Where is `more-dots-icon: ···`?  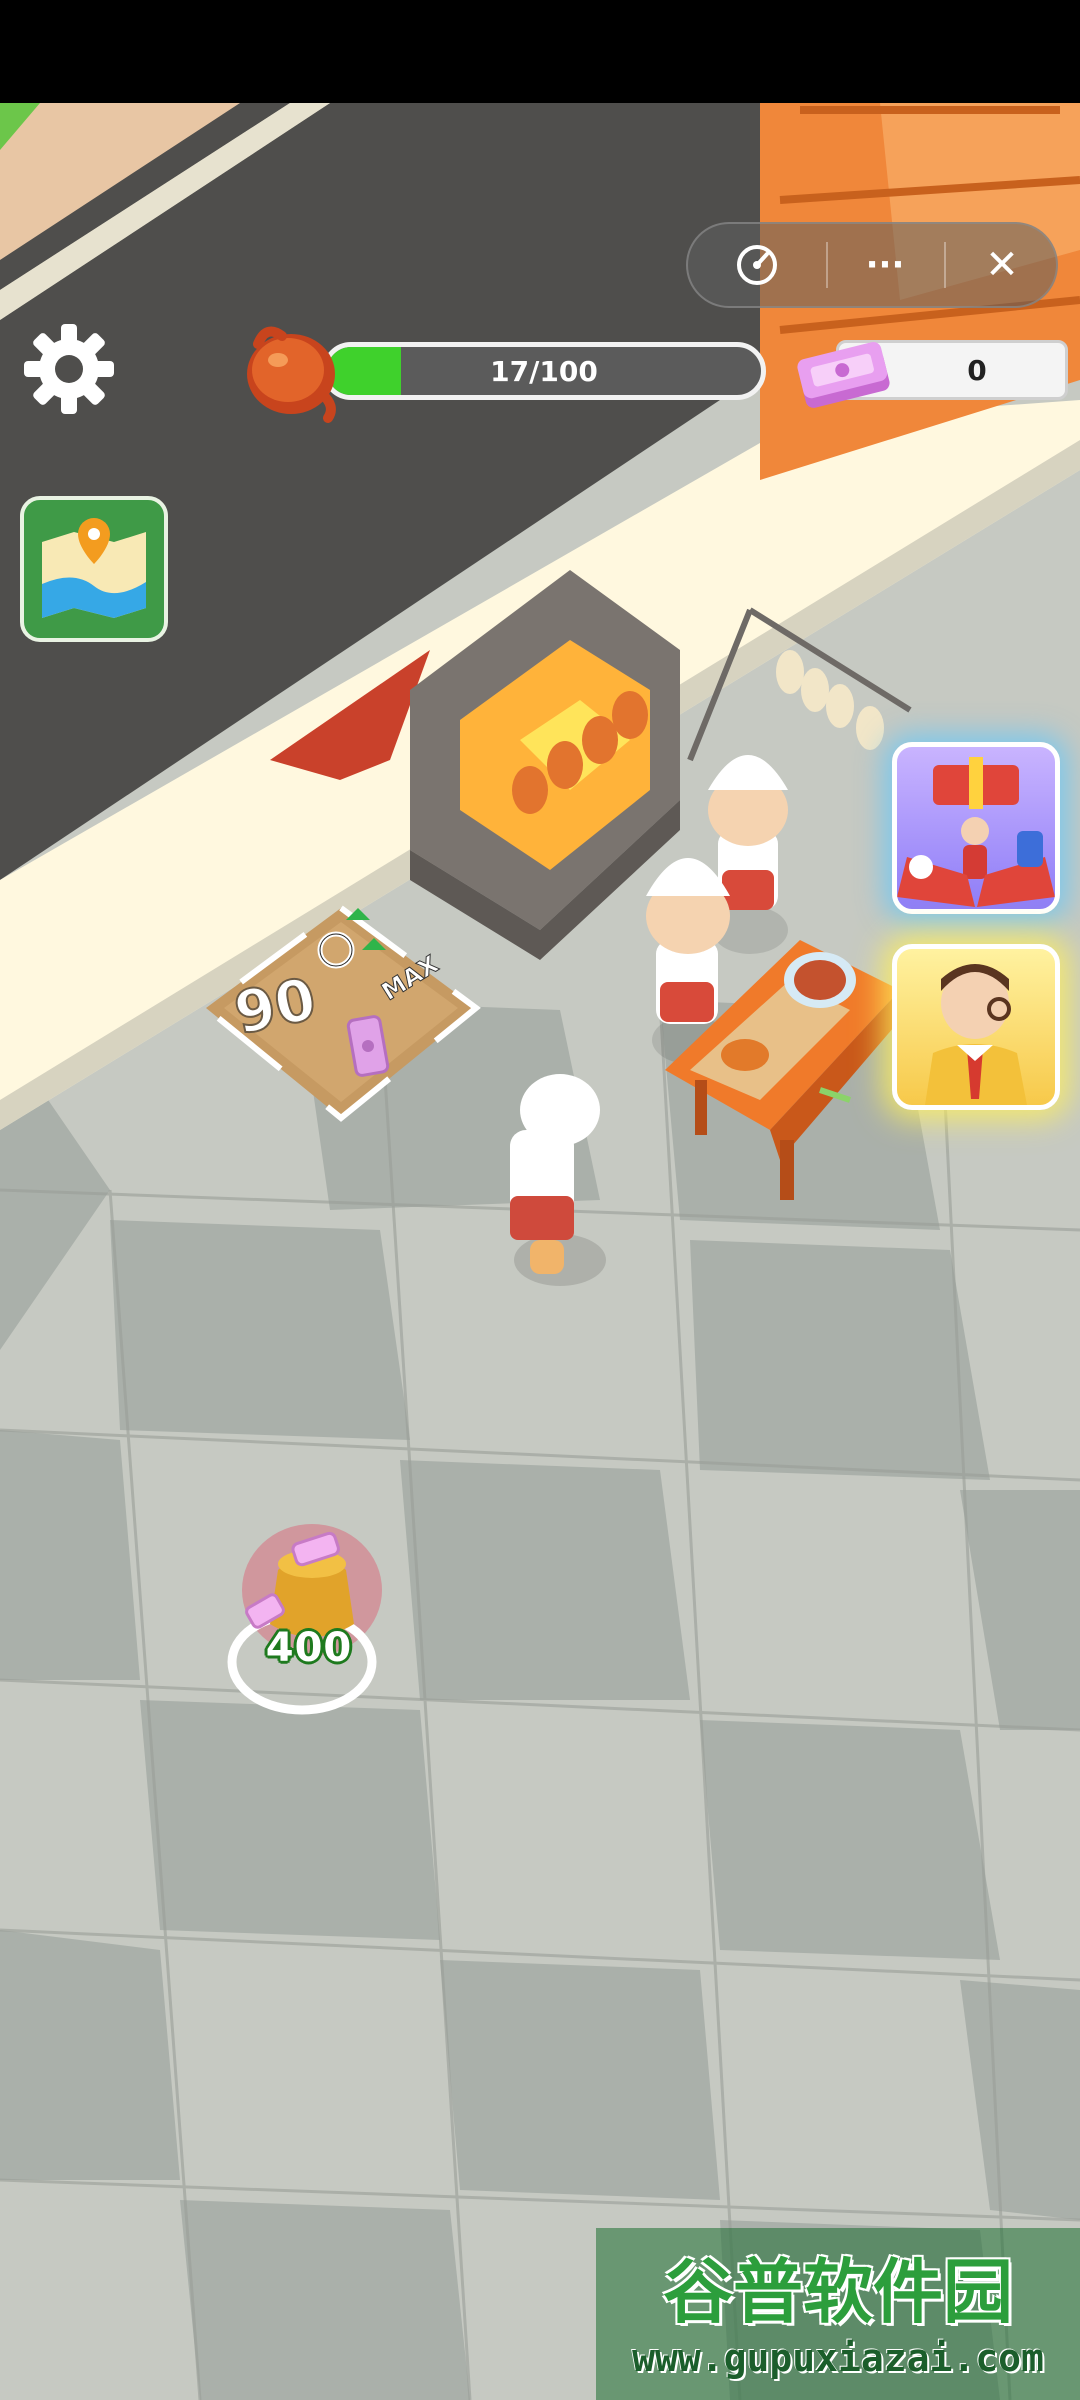 more-dots-icon: ··· is located at coordinates (885, 265).